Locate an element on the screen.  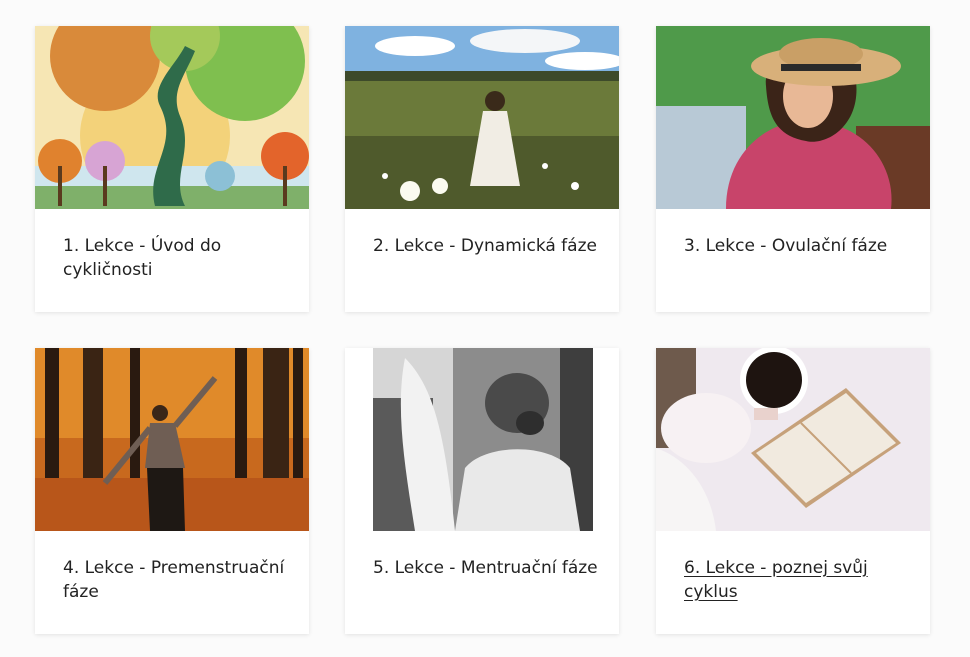
lesson-card-1: 1. Lekce - Úvod do cykličnosti is located at coordinates (172, 169).